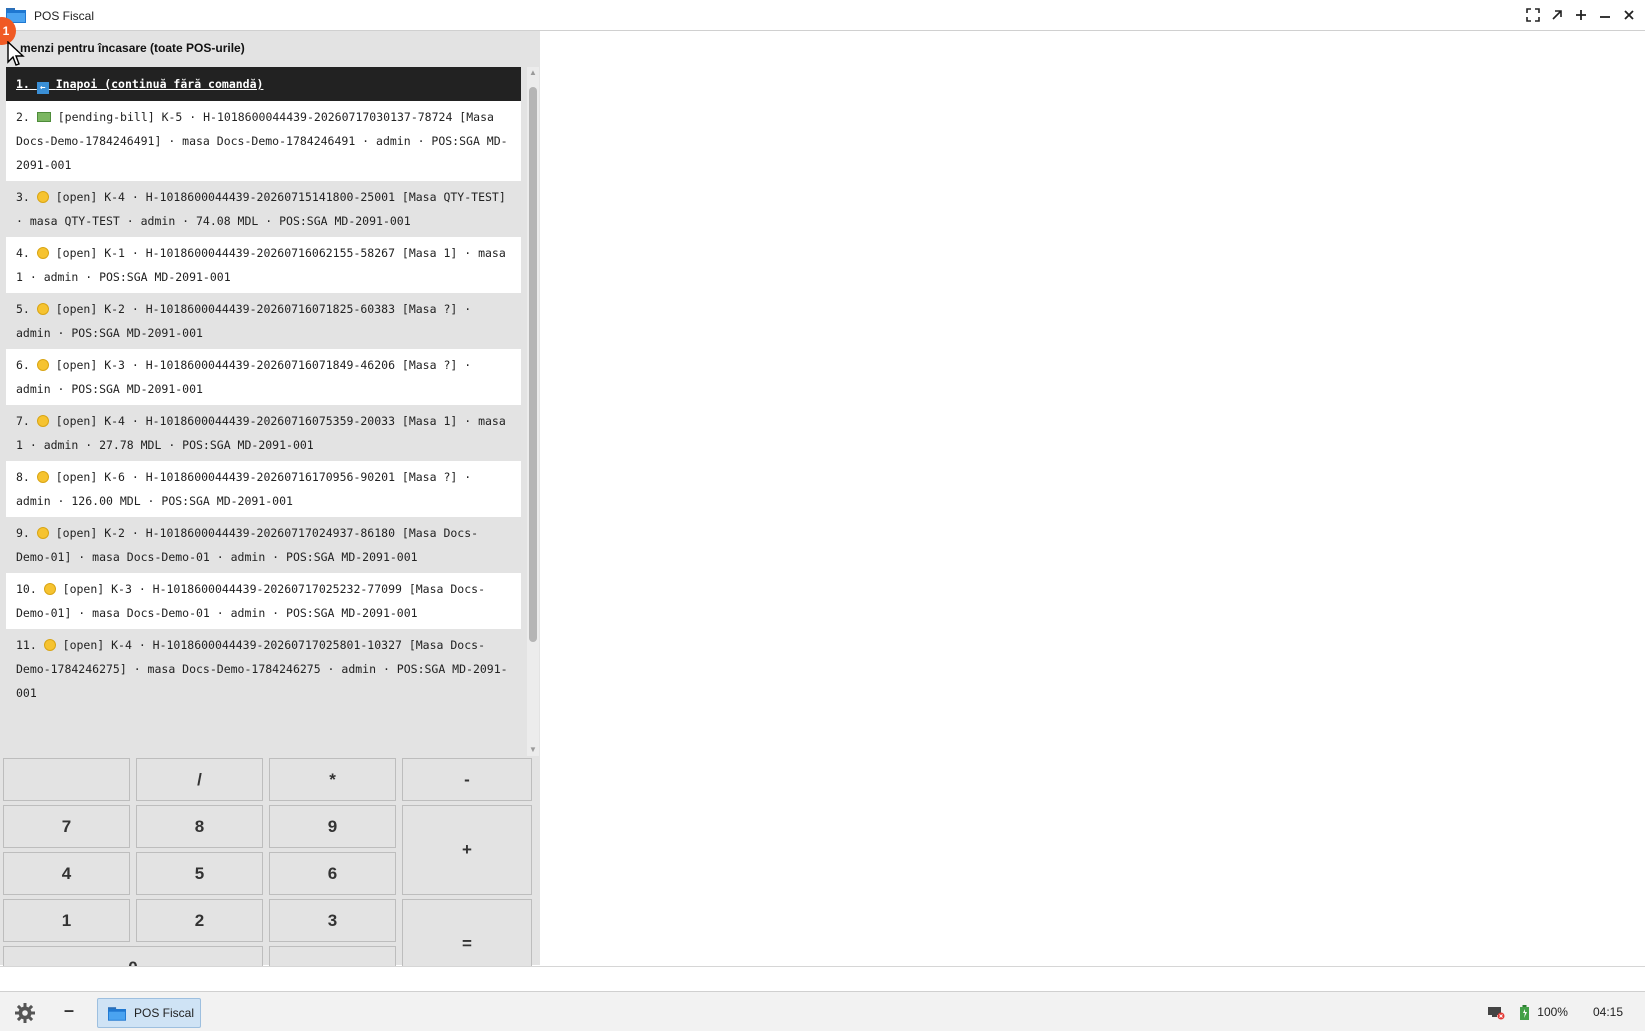  I want to click on key-divide: /, so click(199, 779).